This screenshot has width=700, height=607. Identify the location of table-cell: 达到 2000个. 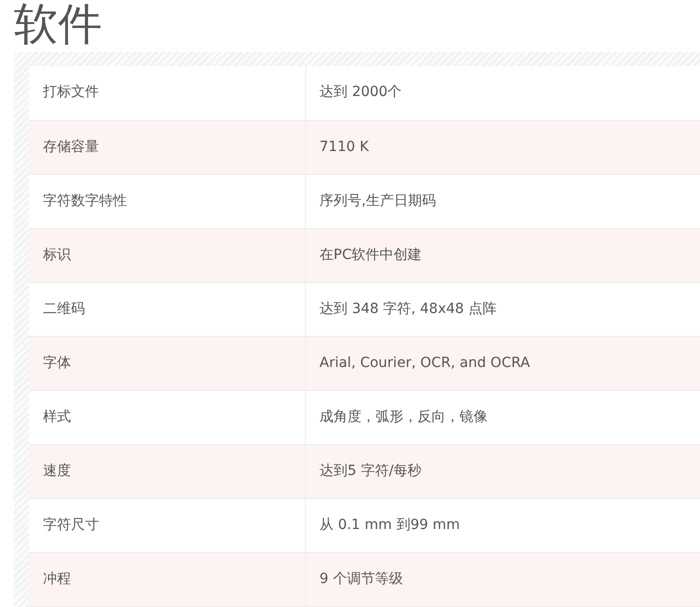
(502, 93).